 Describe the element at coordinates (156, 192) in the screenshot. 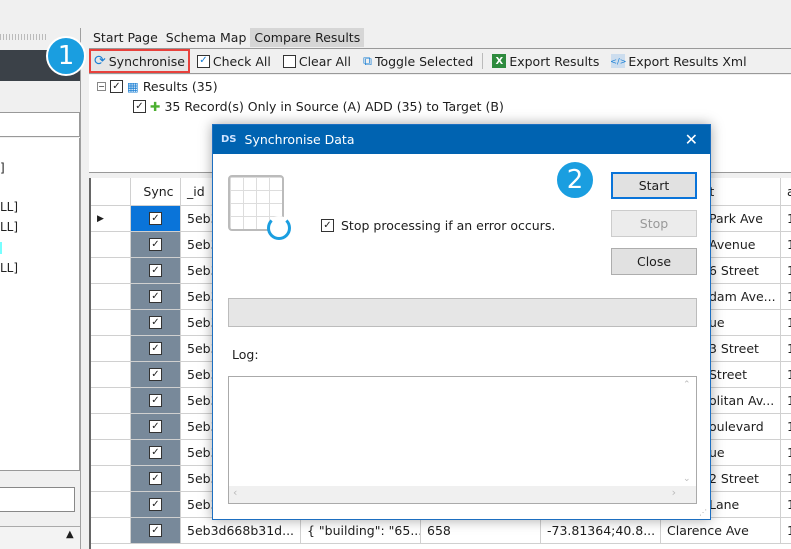

I see `column-header: Sync` at that location.